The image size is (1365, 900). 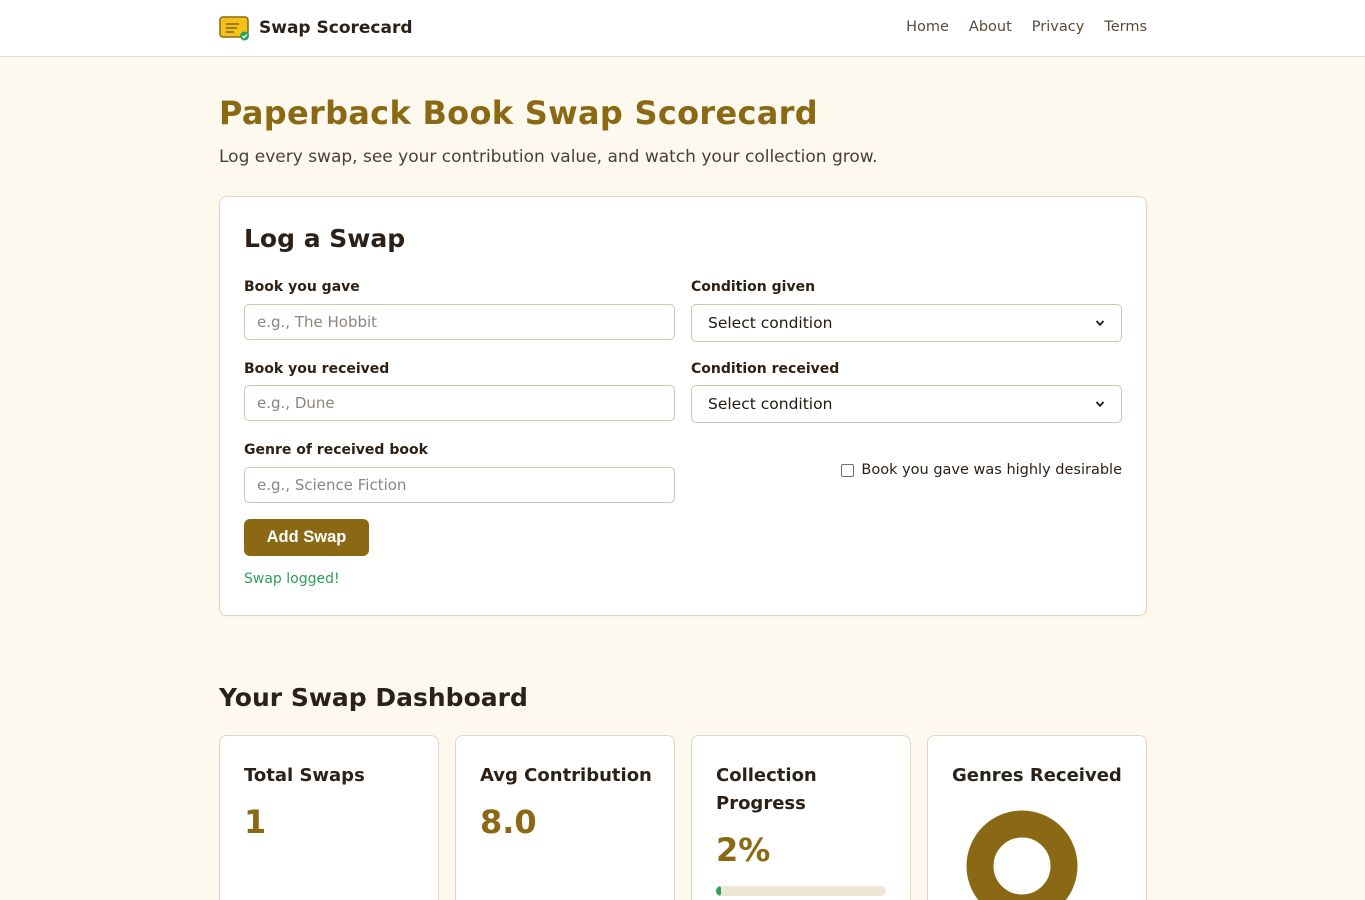 What do you see at coordinates (766, 789) in the screenshot?
I see `stat-title-collection-progress: Collection Progress` at bounding box center [766, 789].